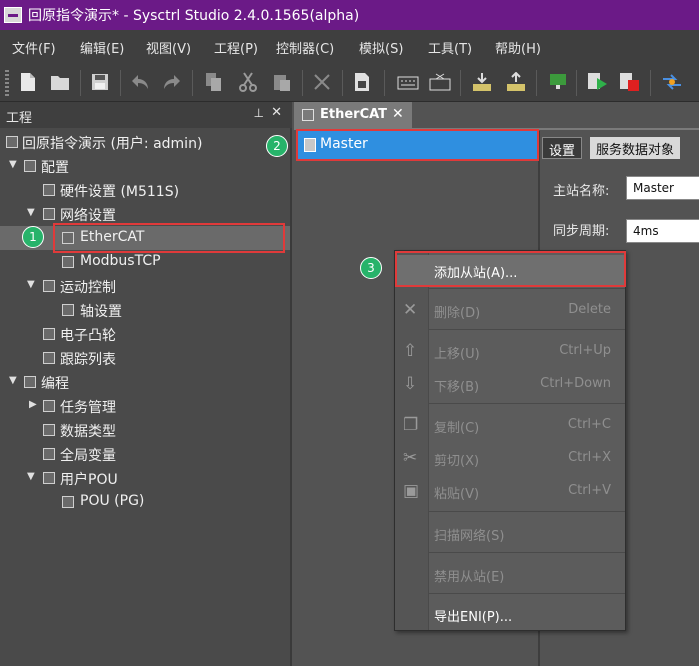  I want to click on tree-item-task: ▶ 任务管理, so click(145, 406).